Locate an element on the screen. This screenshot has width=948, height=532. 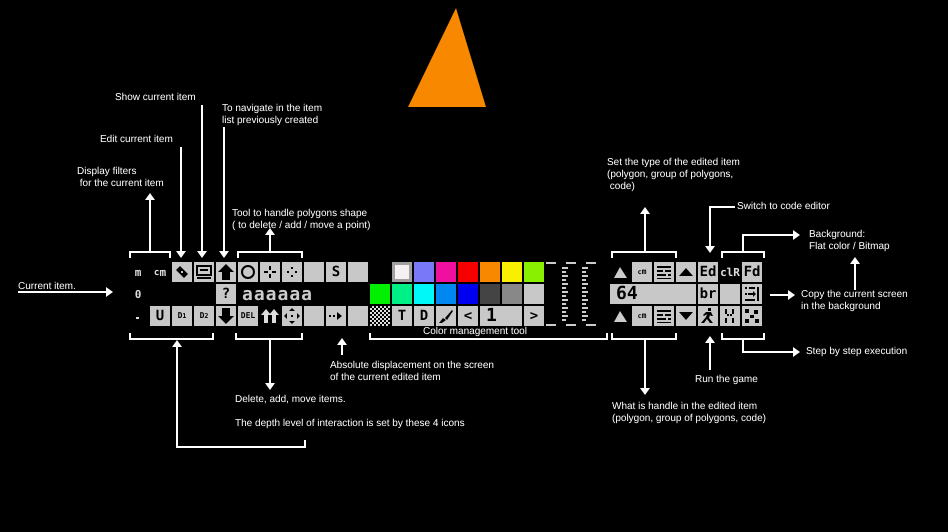
down-arrow-icon is located at coordinates (226, 316).